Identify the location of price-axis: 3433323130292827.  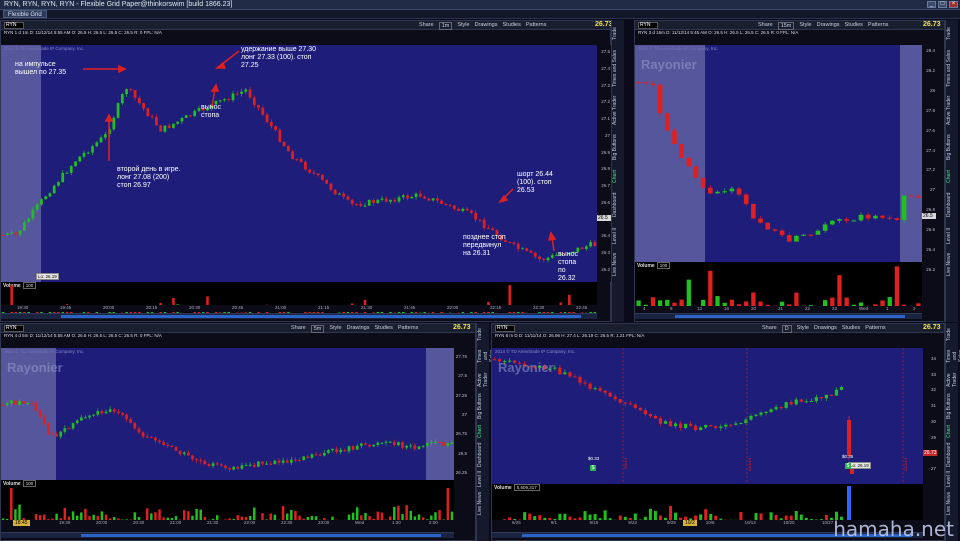
(930, 416).